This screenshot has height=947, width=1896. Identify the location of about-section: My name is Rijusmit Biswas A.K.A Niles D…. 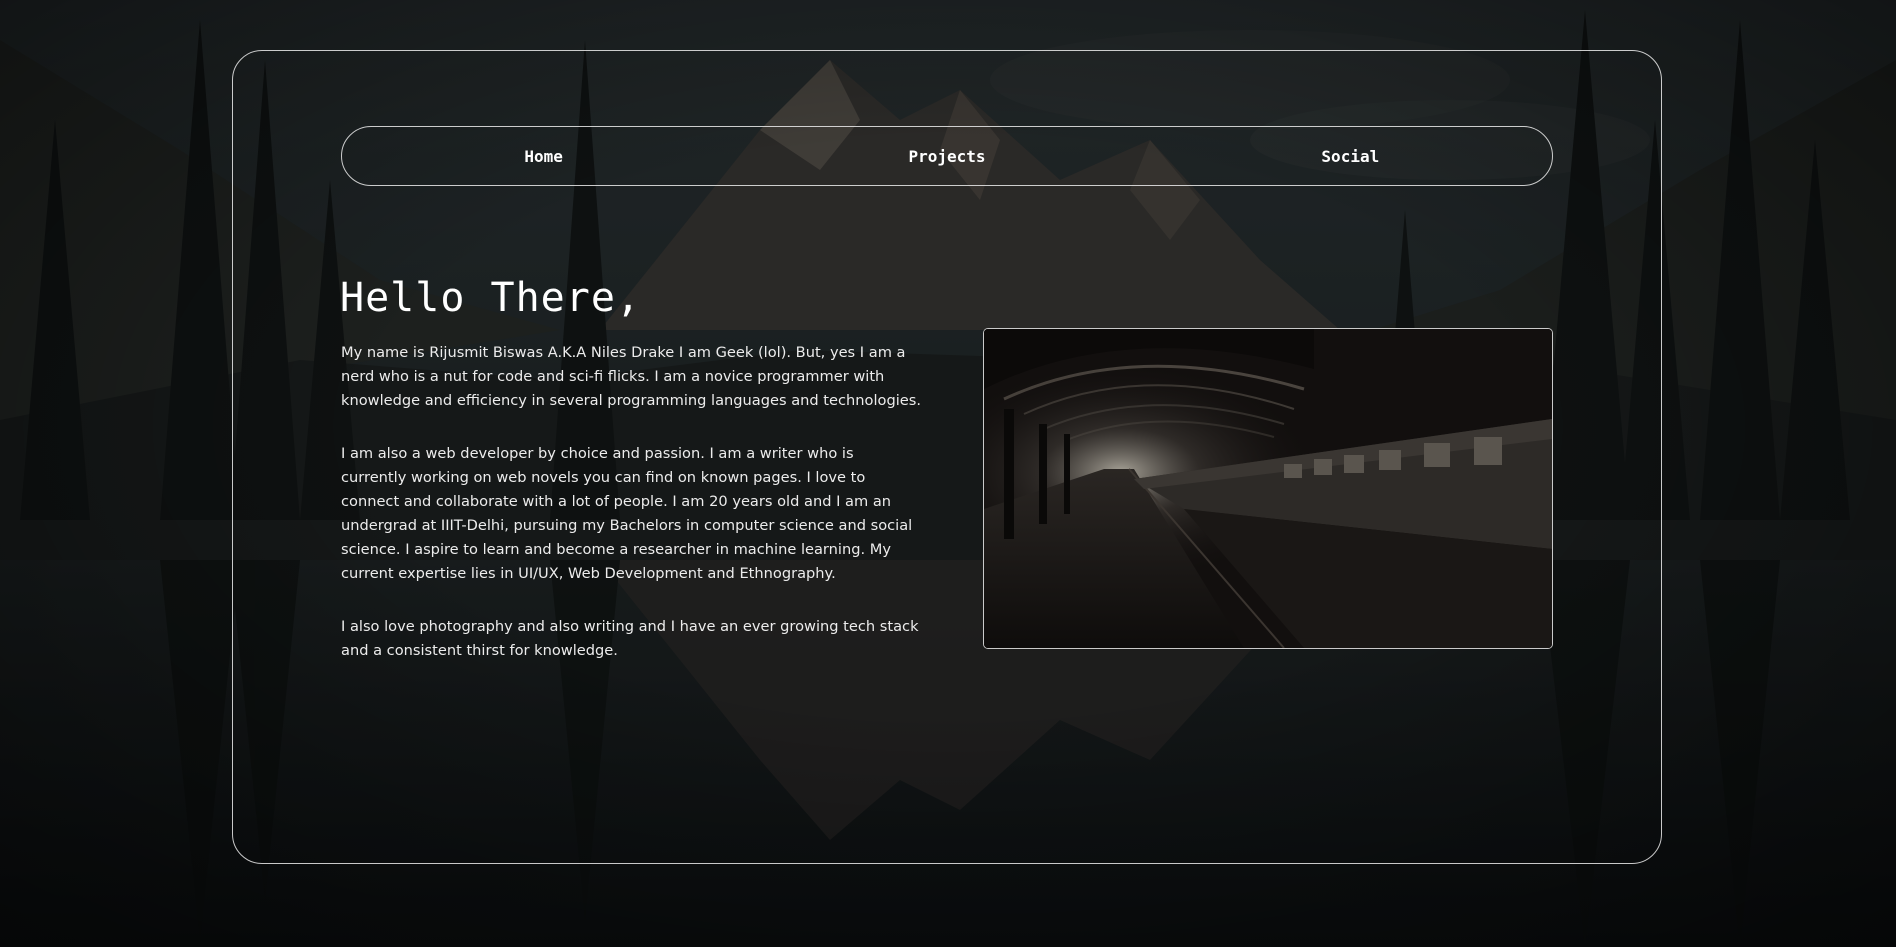
(631, 516).